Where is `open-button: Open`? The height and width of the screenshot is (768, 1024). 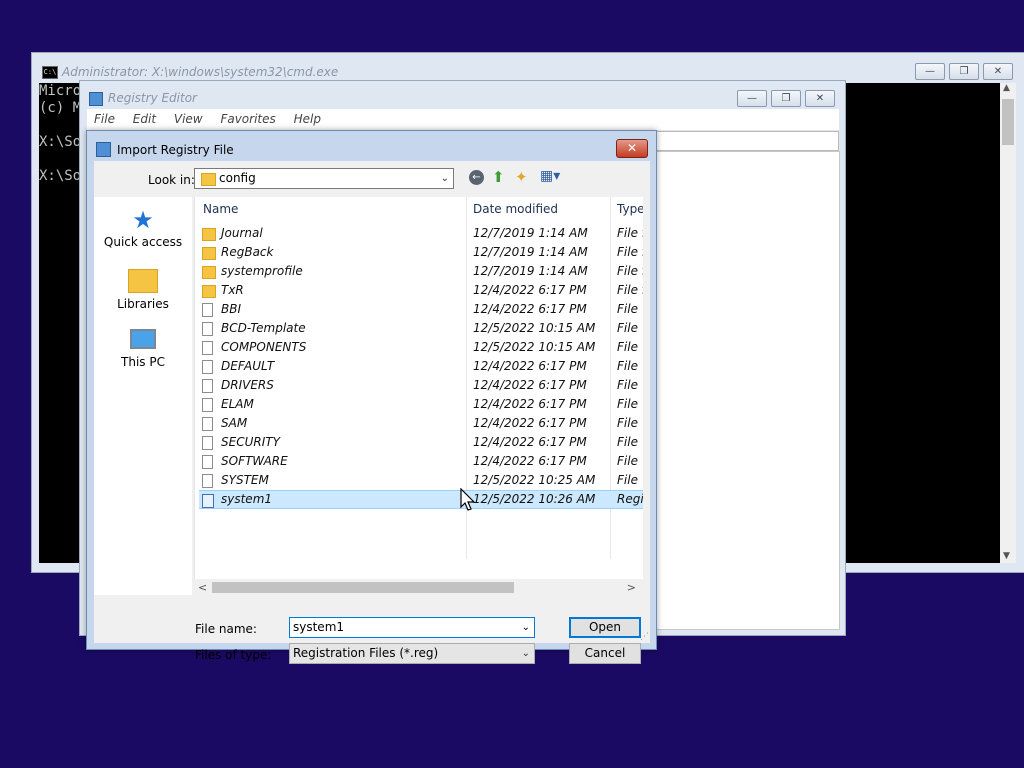
open-button: Open is located at coordinates (605, 627).